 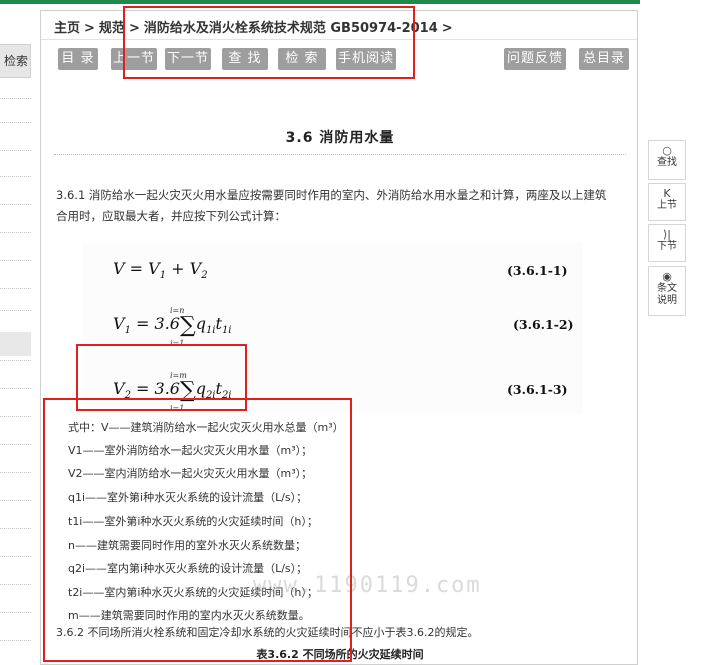 What do you see at coordinates (537, 270) in the screenshot?
I see `formula-1-number: (3.6.1-1)` at bounding box center [537, 270].